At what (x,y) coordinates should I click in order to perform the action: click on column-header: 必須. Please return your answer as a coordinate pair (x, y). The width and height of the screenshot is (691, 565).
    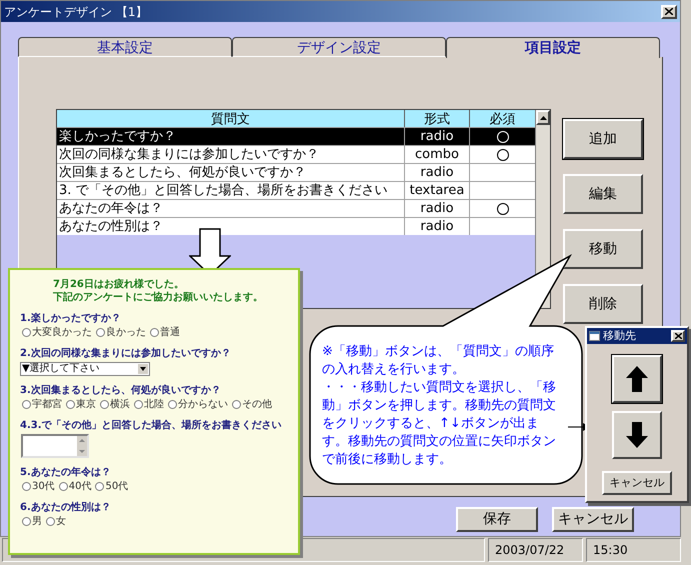
    Looking at the image, I should click on (502, 118).